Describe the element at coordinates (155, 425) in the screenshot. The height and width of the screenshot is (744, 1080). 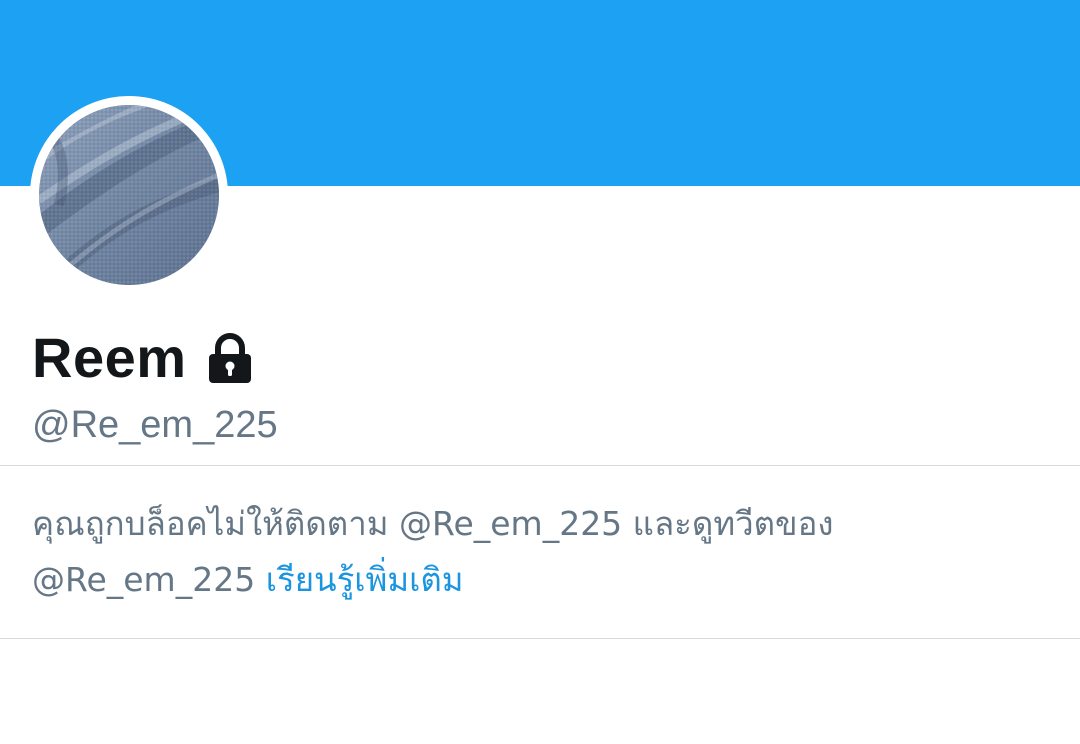
I see `profile-handle: @Re_em_225` at that location.